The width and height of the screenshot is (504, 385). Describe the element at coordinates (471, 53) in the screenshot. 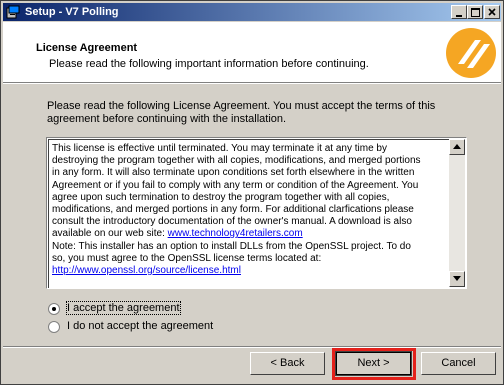

I see `brand-logo-icon` at that location.